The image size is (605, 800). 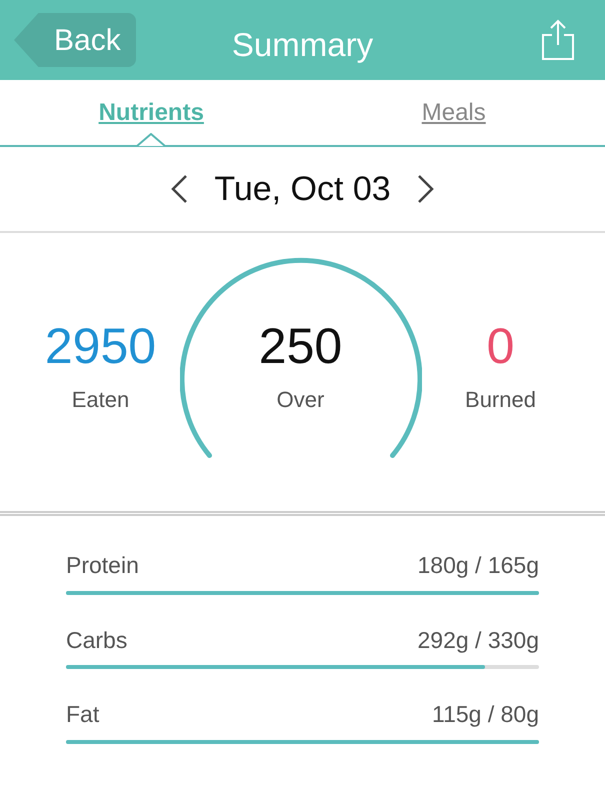 What do you see at coordinates (303, 45) in the screenshot?
I see `screen-title: Summary` at bounding box center [303, 45].